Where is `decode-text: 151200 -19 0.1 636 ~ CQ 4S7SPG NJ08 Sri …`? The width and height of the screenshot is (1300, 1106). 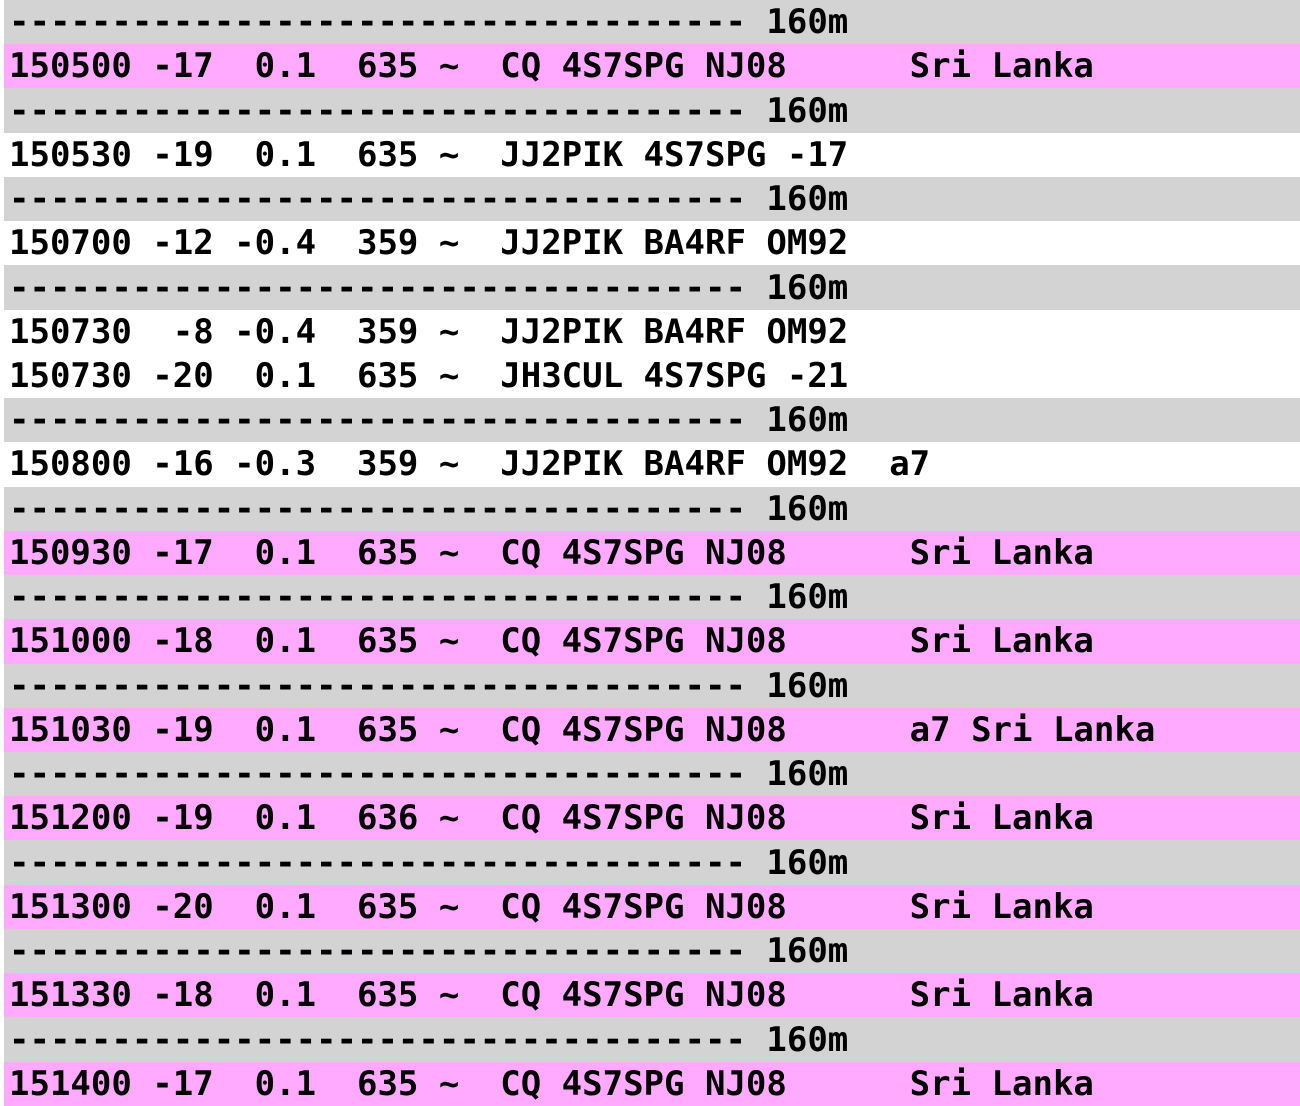
decode-text: 151200 -19 0.1 636 ~ CQ 4S7SPG NJ08 Sri … is located at coordinates (551, 818).